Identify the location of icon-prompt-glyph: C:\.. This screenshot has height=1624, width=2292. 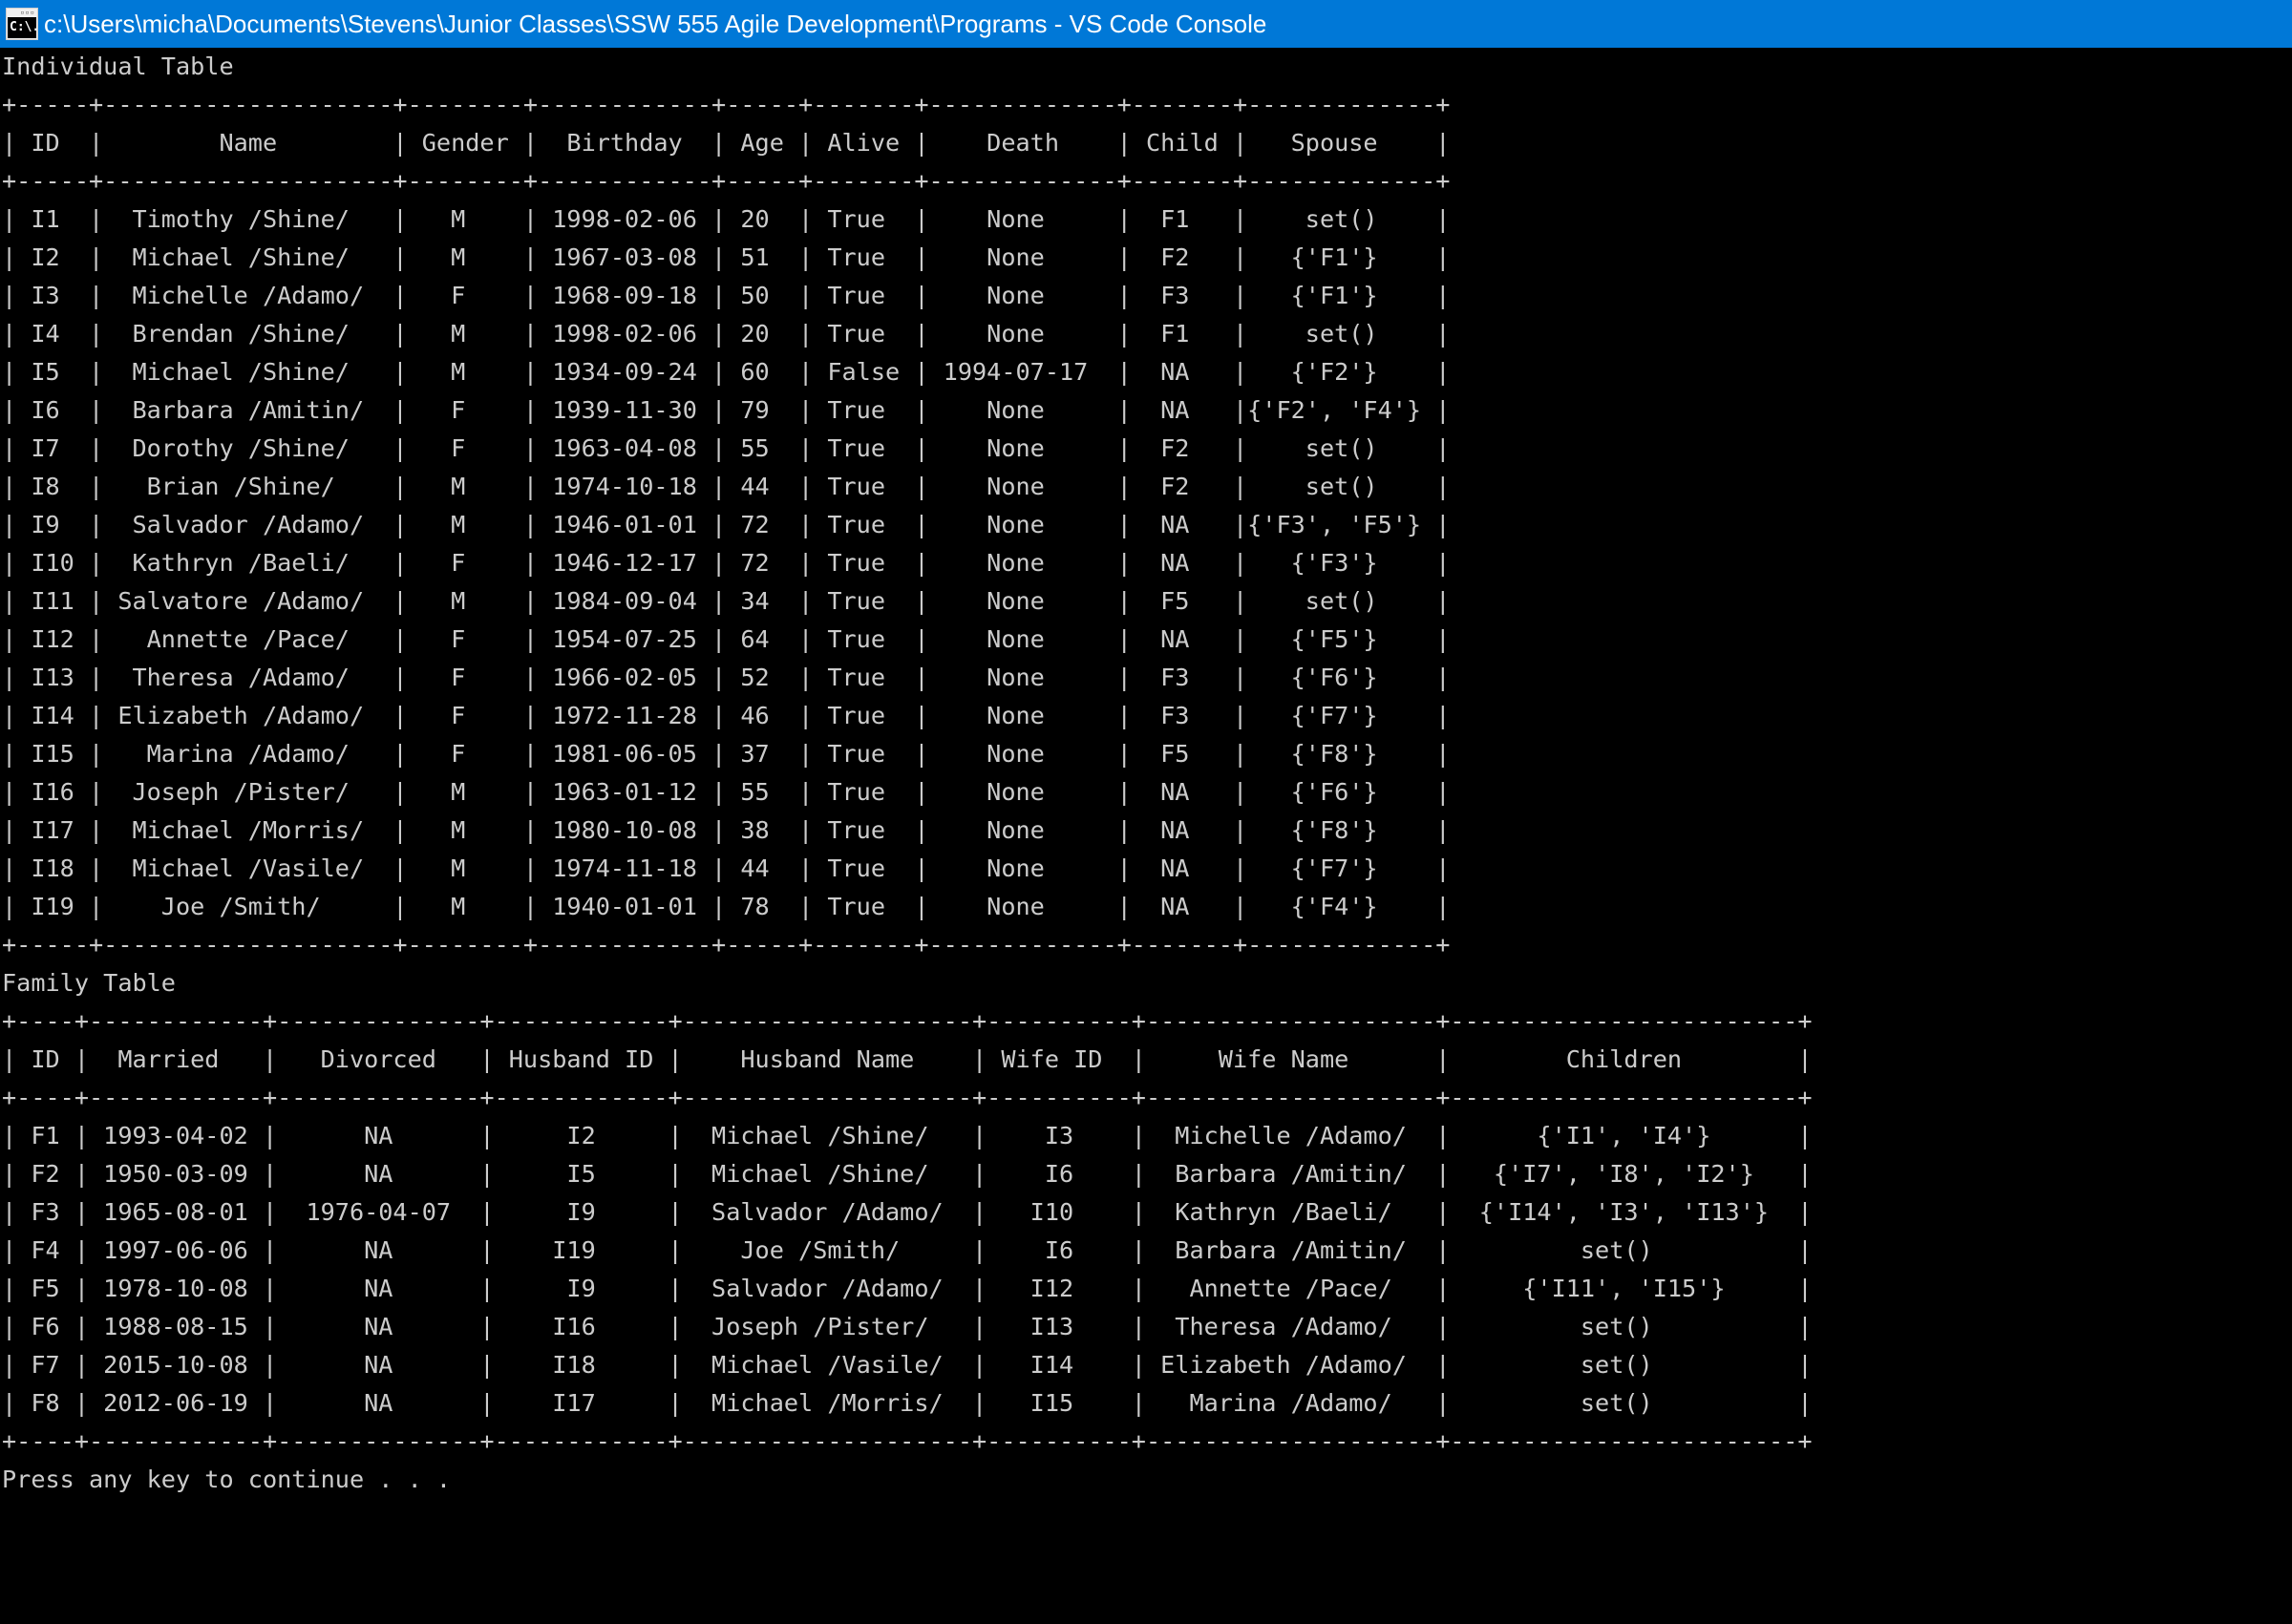
(22, 27).